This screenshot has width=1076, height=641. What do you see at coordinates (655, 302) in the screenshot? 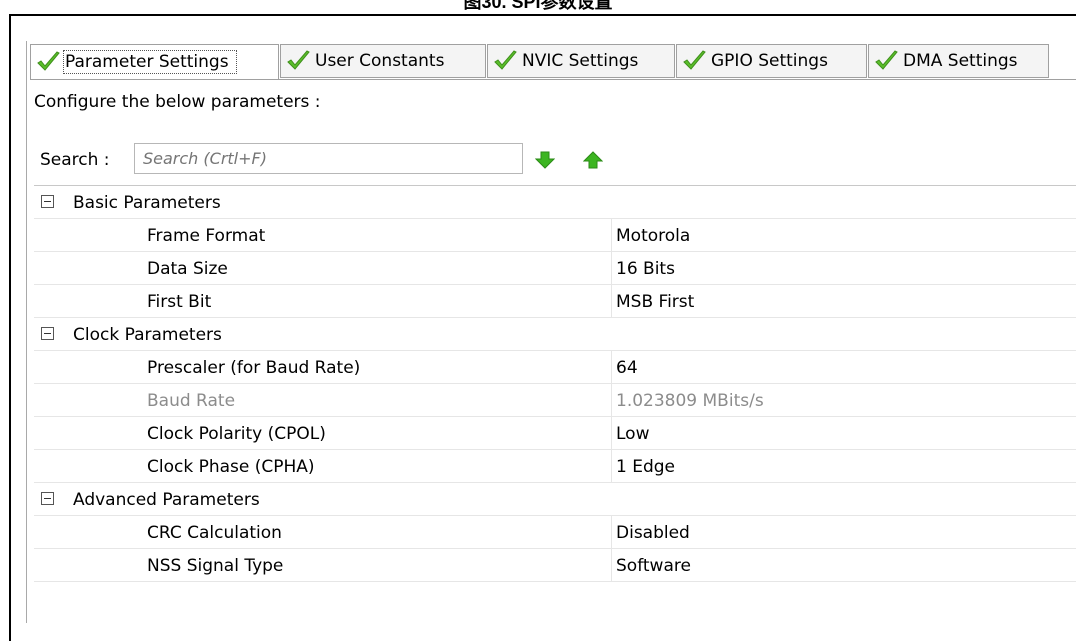
I see `param-value: MSB First` at bounding box center [655, 302].